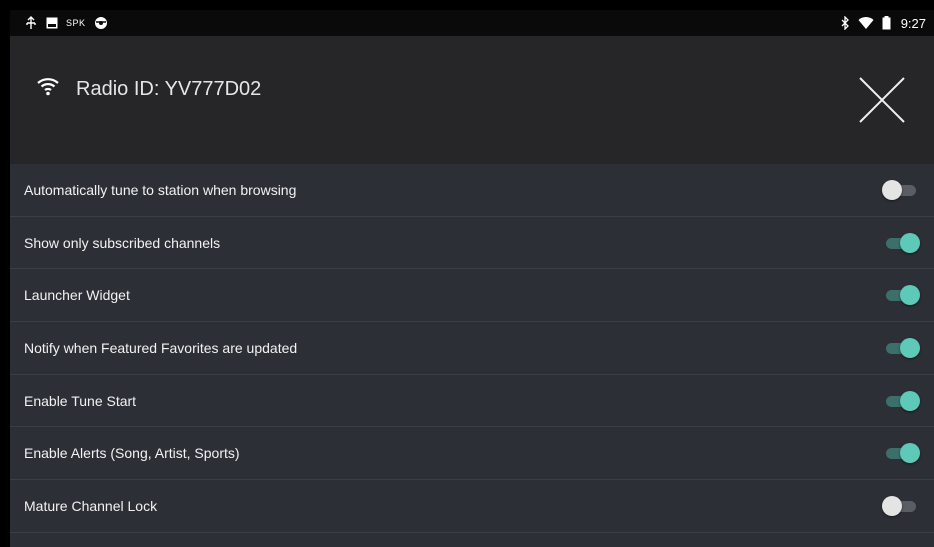 Image resolution: width=934 pixels, height=547 pixels. Describe the element at coordinates (31, 23) in the screenshot. I see `usb-icon` at that location.